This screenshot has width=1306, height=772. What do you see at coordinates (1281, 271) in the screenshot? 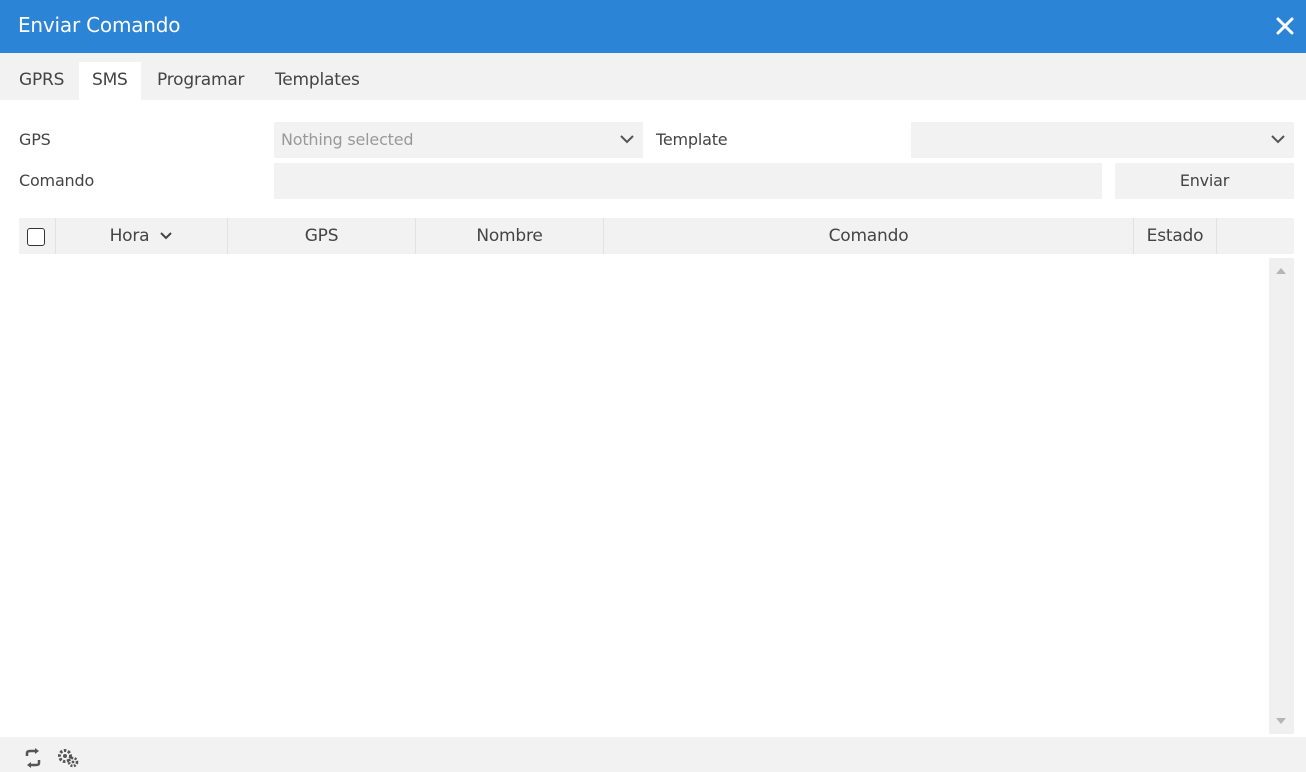
I see `scroll-up-arrow-icon` at bounding box center [1281, 271].